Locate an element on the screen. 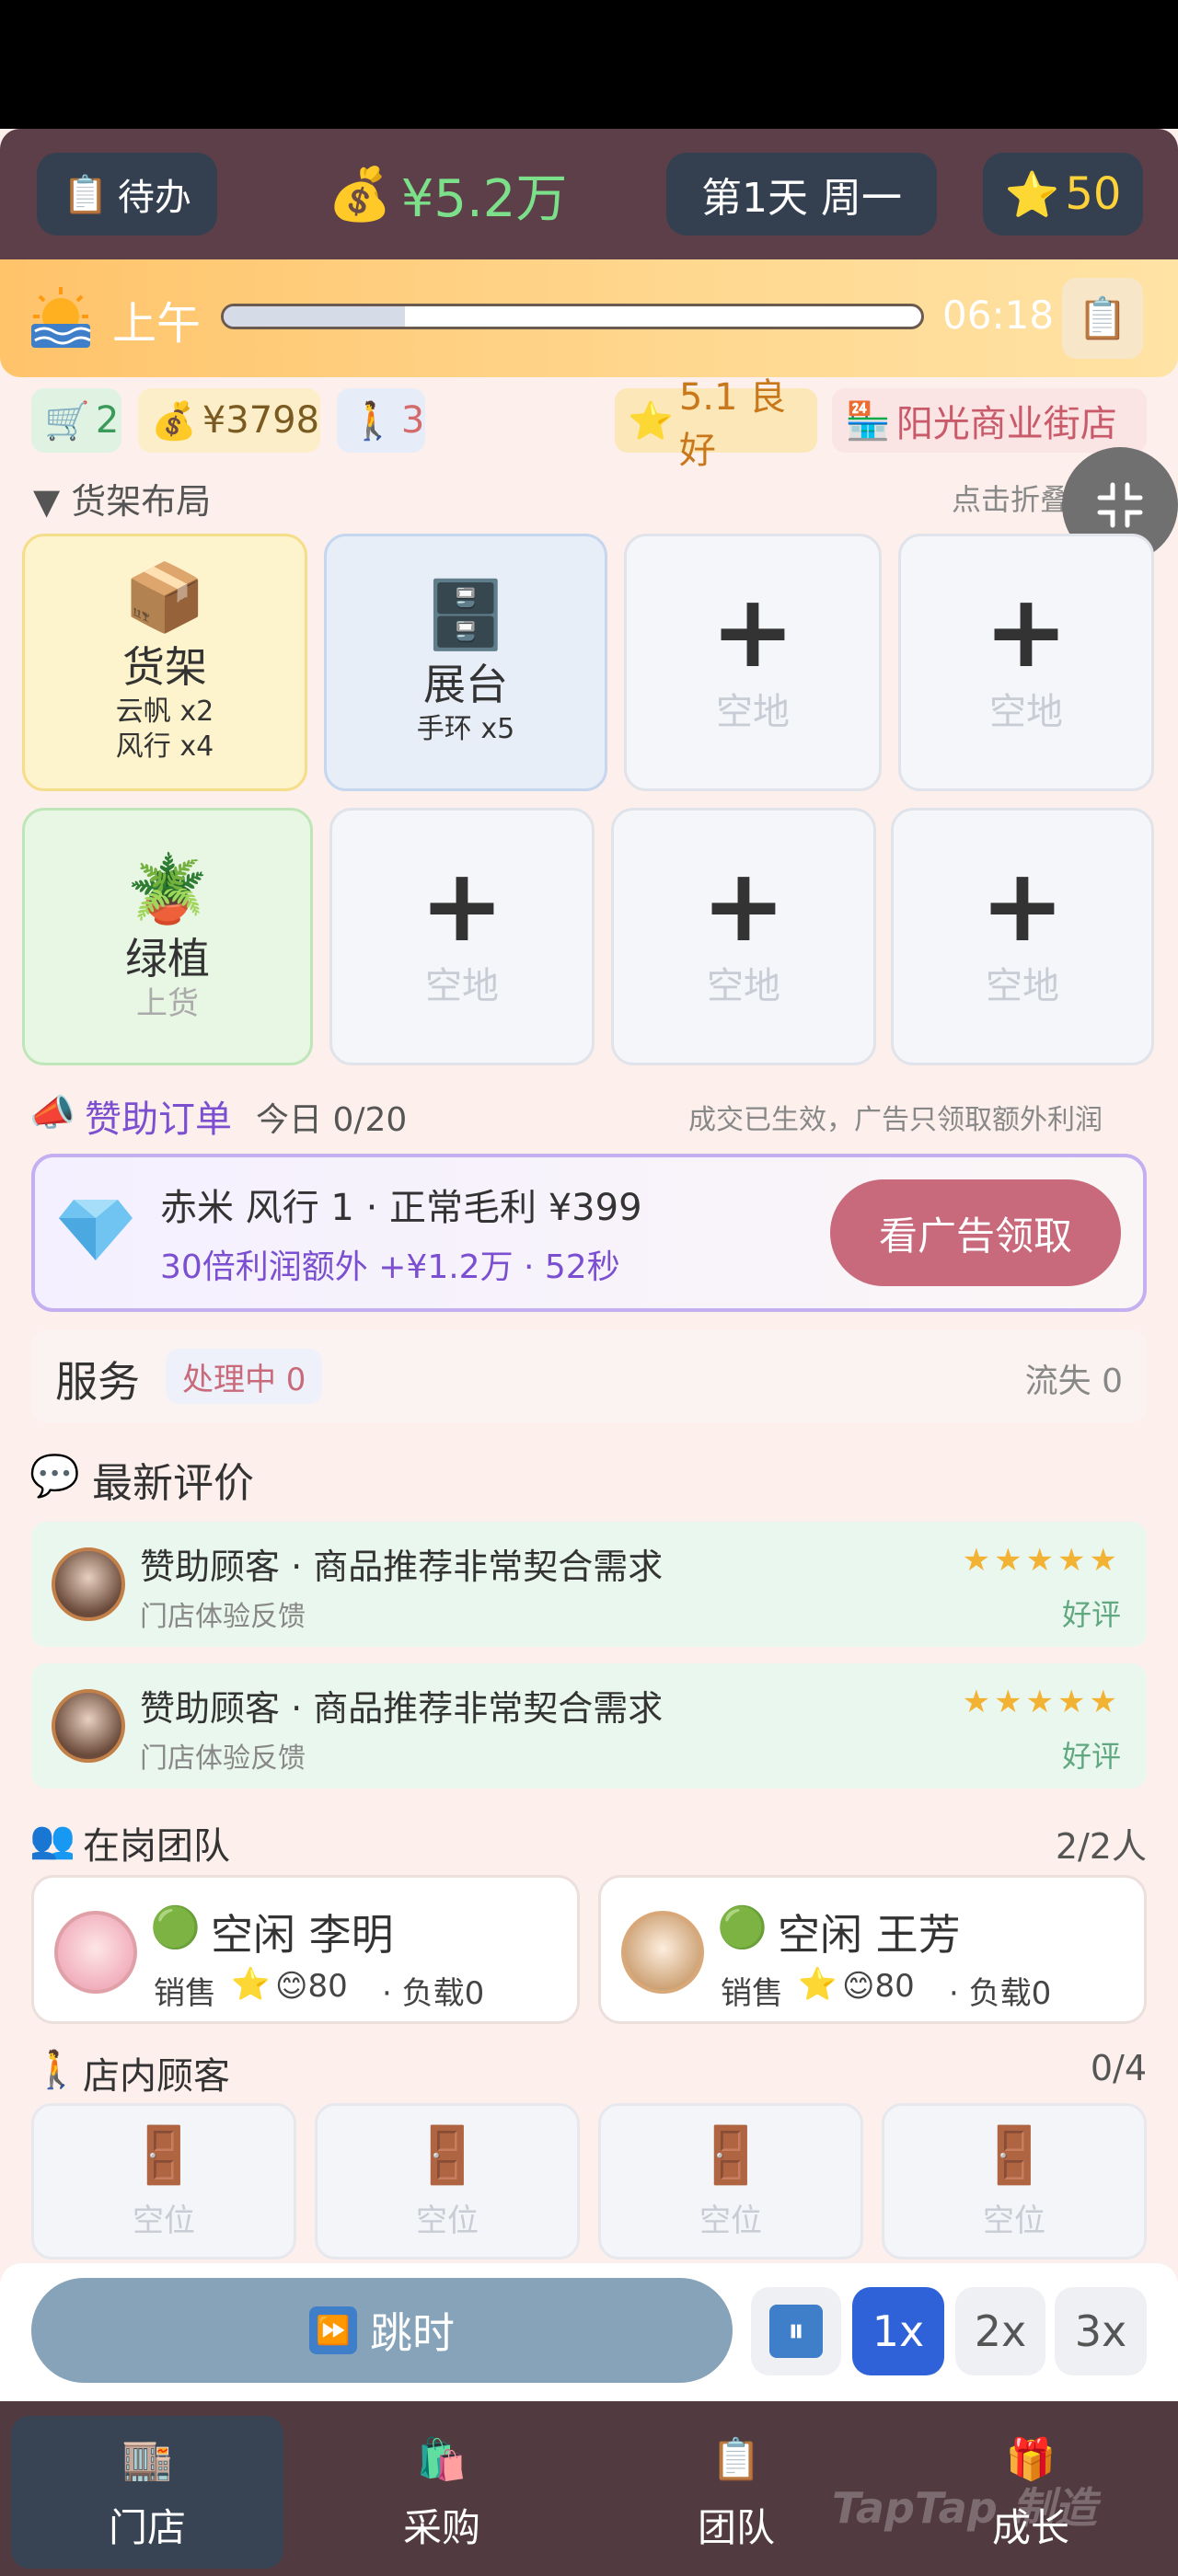 This screenshot has width=1178, height=2576. nav-store: 🏬 门店 is located at coordinates (147, 2492).